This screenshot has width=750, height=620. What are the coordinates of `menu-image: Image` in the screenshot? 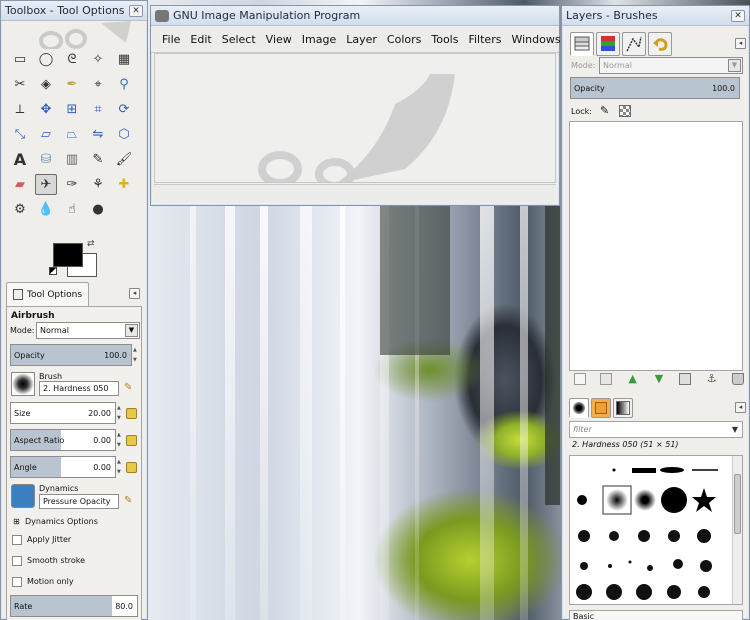 It's located at (319, 39).